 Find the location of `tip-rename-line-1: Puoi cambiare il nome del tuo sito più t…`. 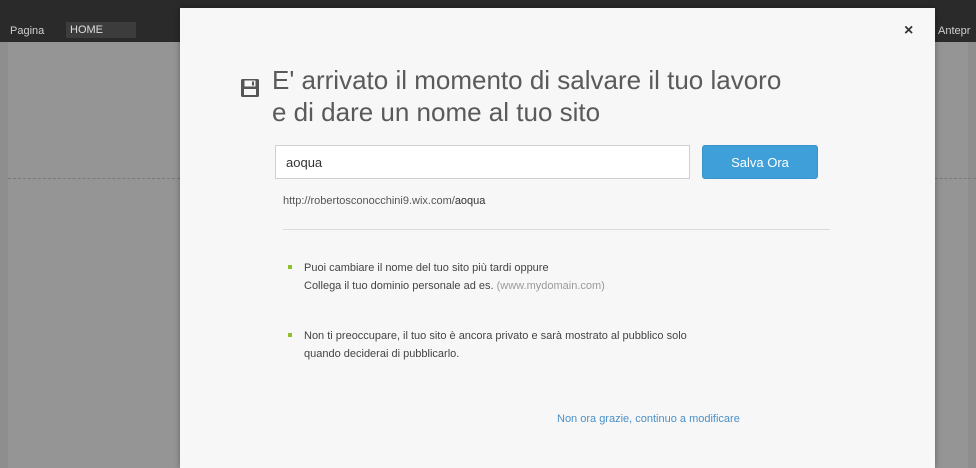

tip-rename-line-1: Puoi cambiare il nome del tuo sito più t… is located at coordinates (426, 268).